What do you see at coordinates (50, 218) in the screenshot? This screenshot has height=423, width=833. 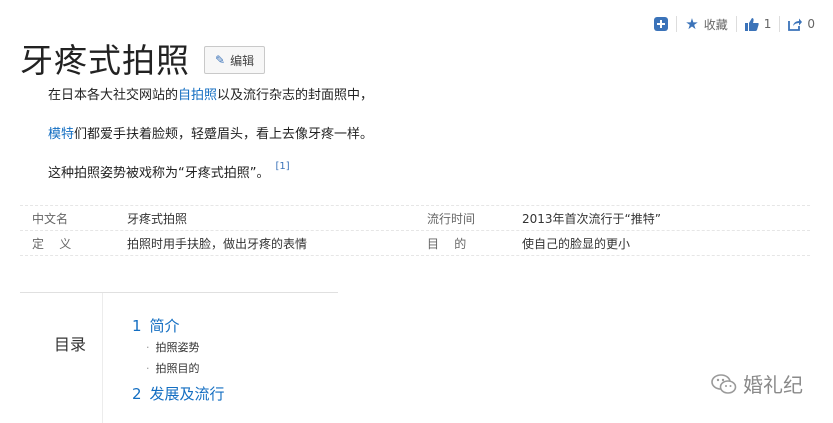 I see `info-key: 中文名` at bounding box center [50, 218].